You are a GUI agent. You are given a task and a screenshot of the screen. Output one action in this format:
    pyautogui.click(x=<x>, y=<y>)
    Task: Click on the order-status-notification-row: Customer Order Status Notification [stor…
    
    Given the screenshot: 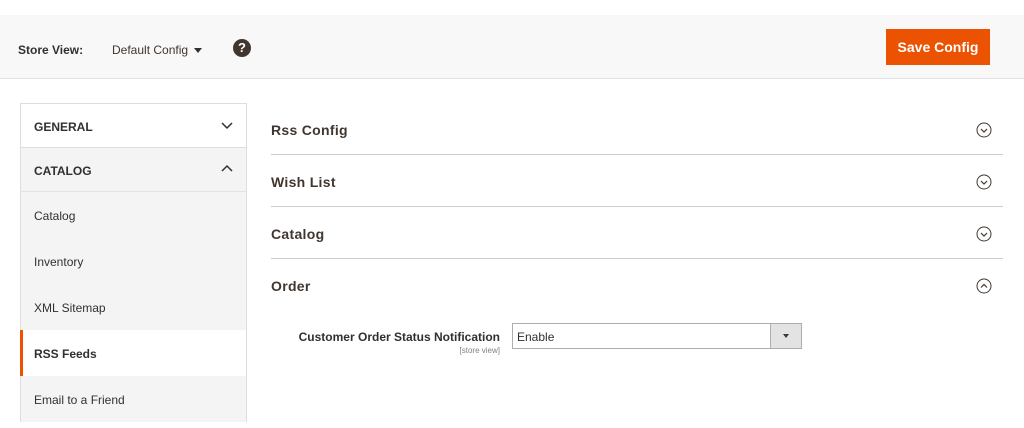 What is the action you would take?
    pyautogui.click(x=637, y=343)
    